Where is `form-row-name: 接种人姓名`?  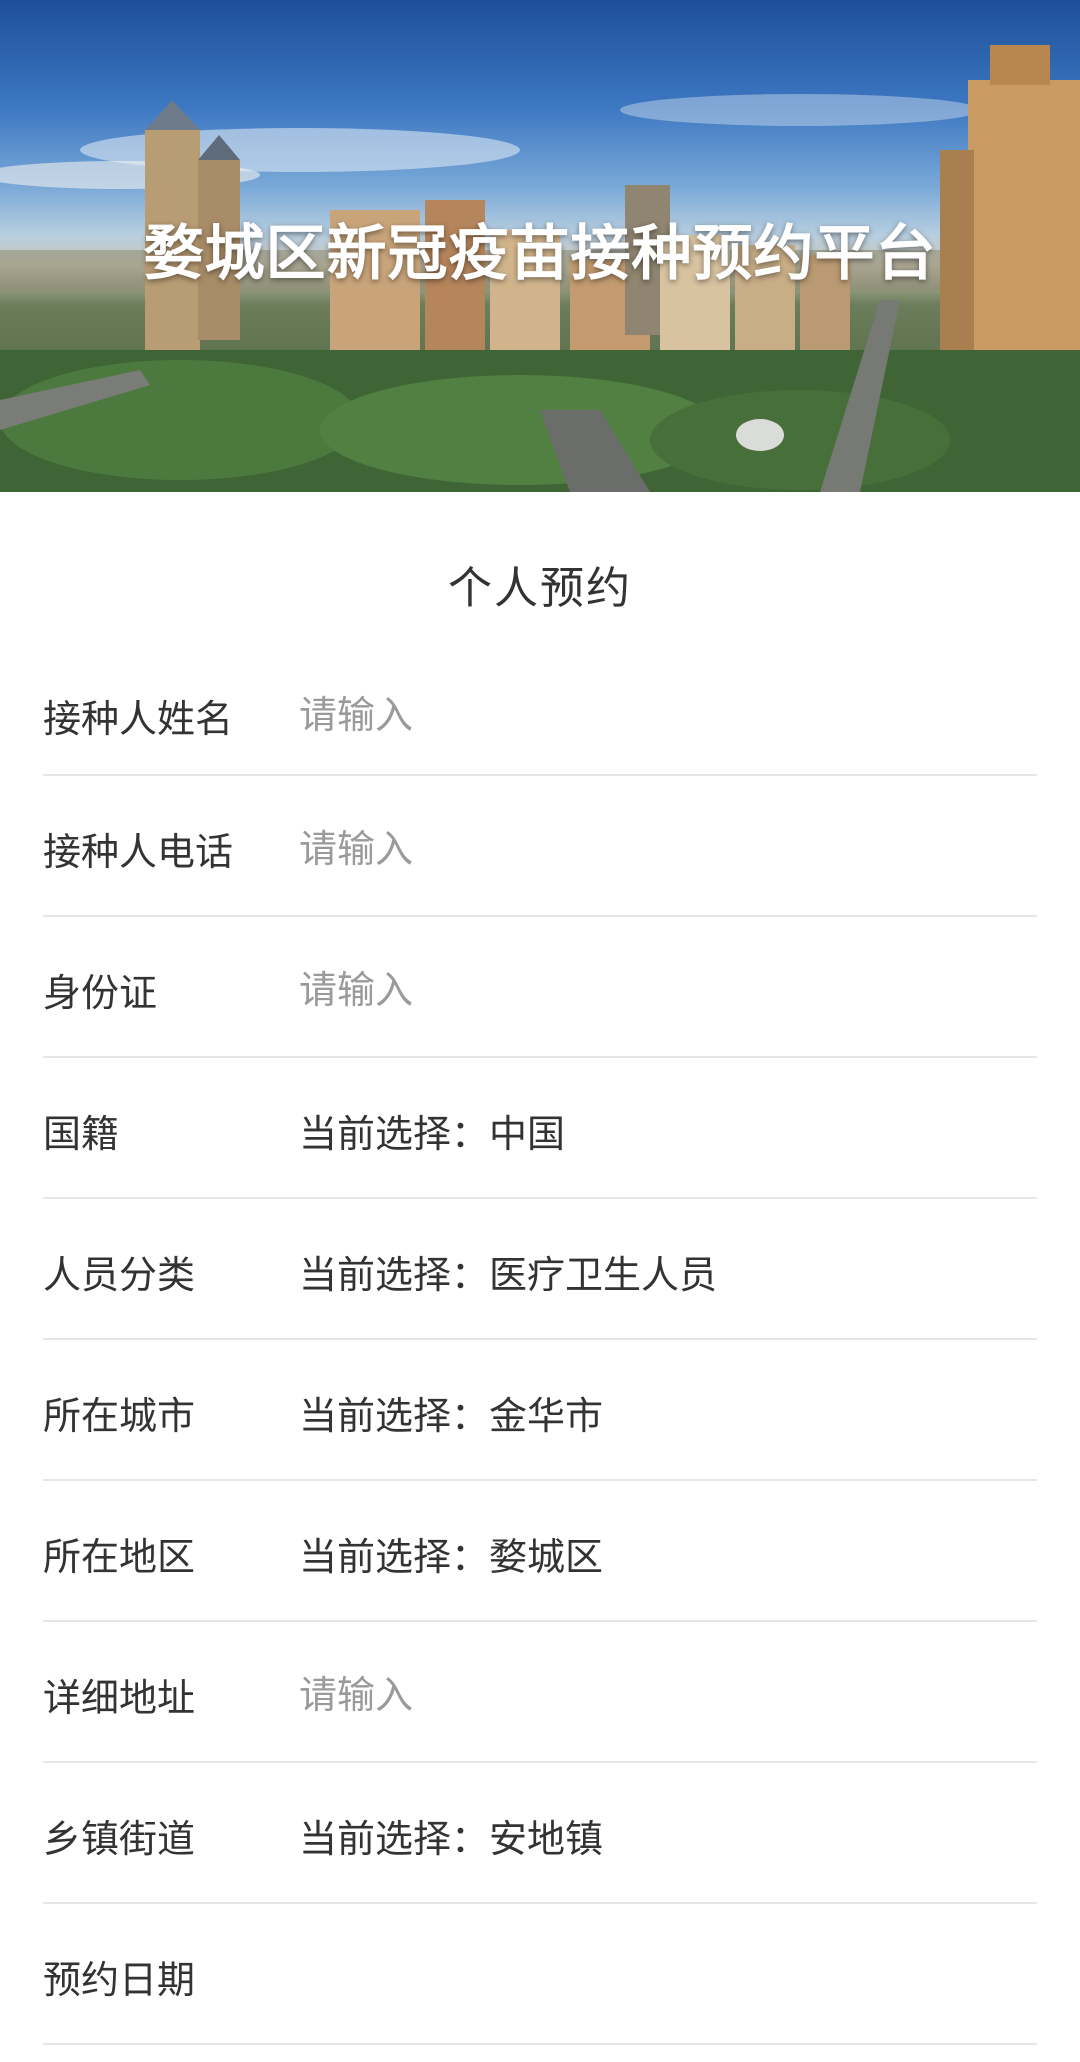
form-row-name: 接种人姓名 is located at coordinates (540, 713).